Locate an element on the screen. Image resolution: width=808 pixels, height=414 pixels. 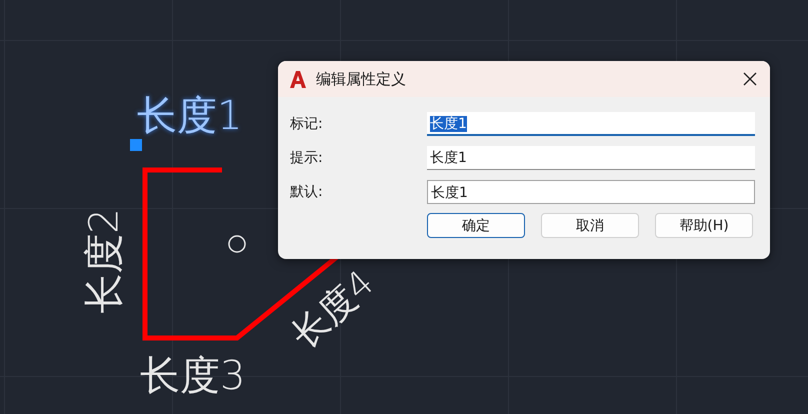
drawing-text: 长度1 is located at coordinates (189, 116).